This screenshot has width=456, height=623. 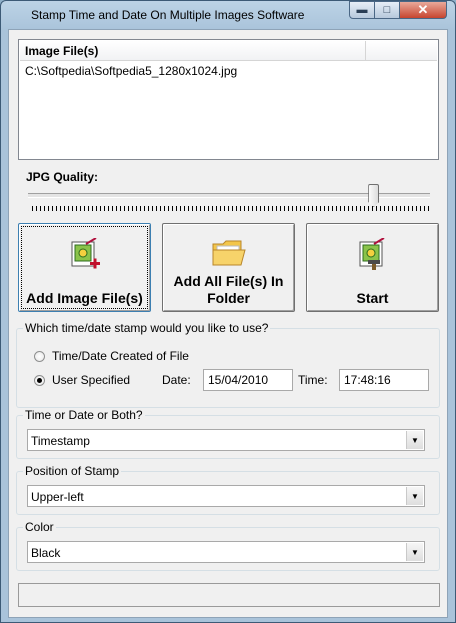 I want to click on minimize-button: ▬, so click(x=362, y=10).